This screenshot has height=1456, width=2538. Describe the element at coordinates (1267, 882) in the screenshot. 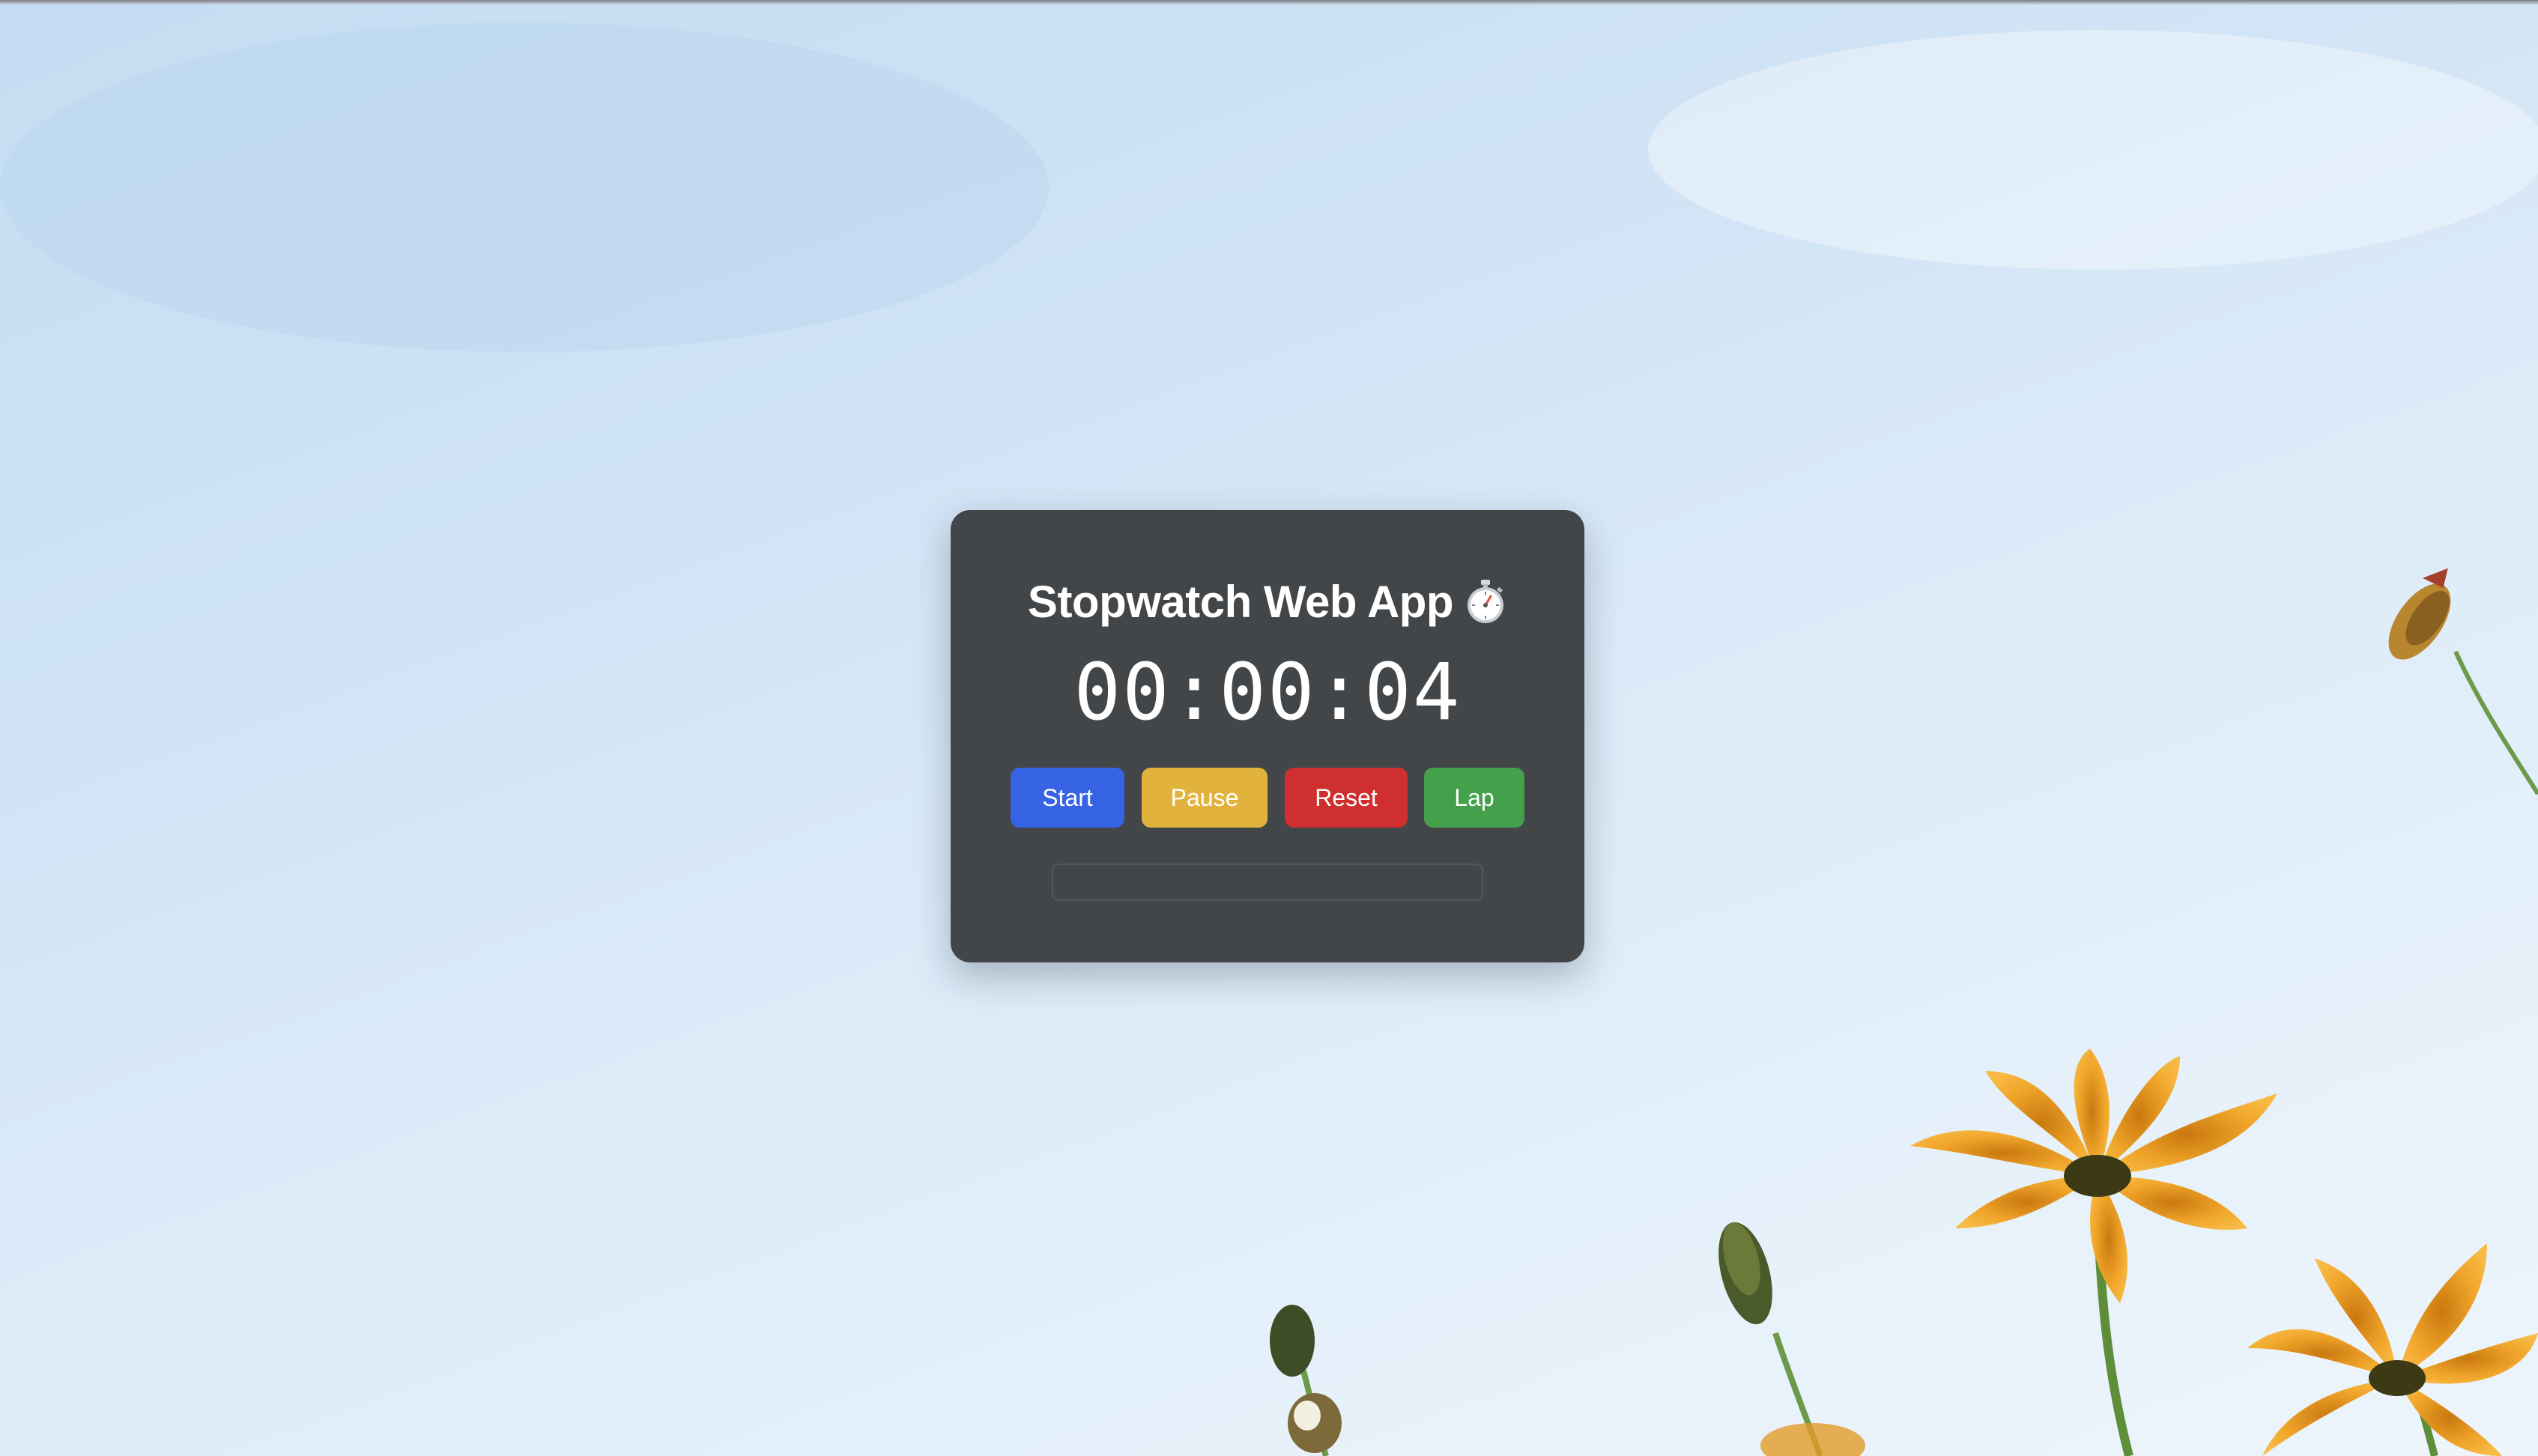

I see `laps-list` at that location.